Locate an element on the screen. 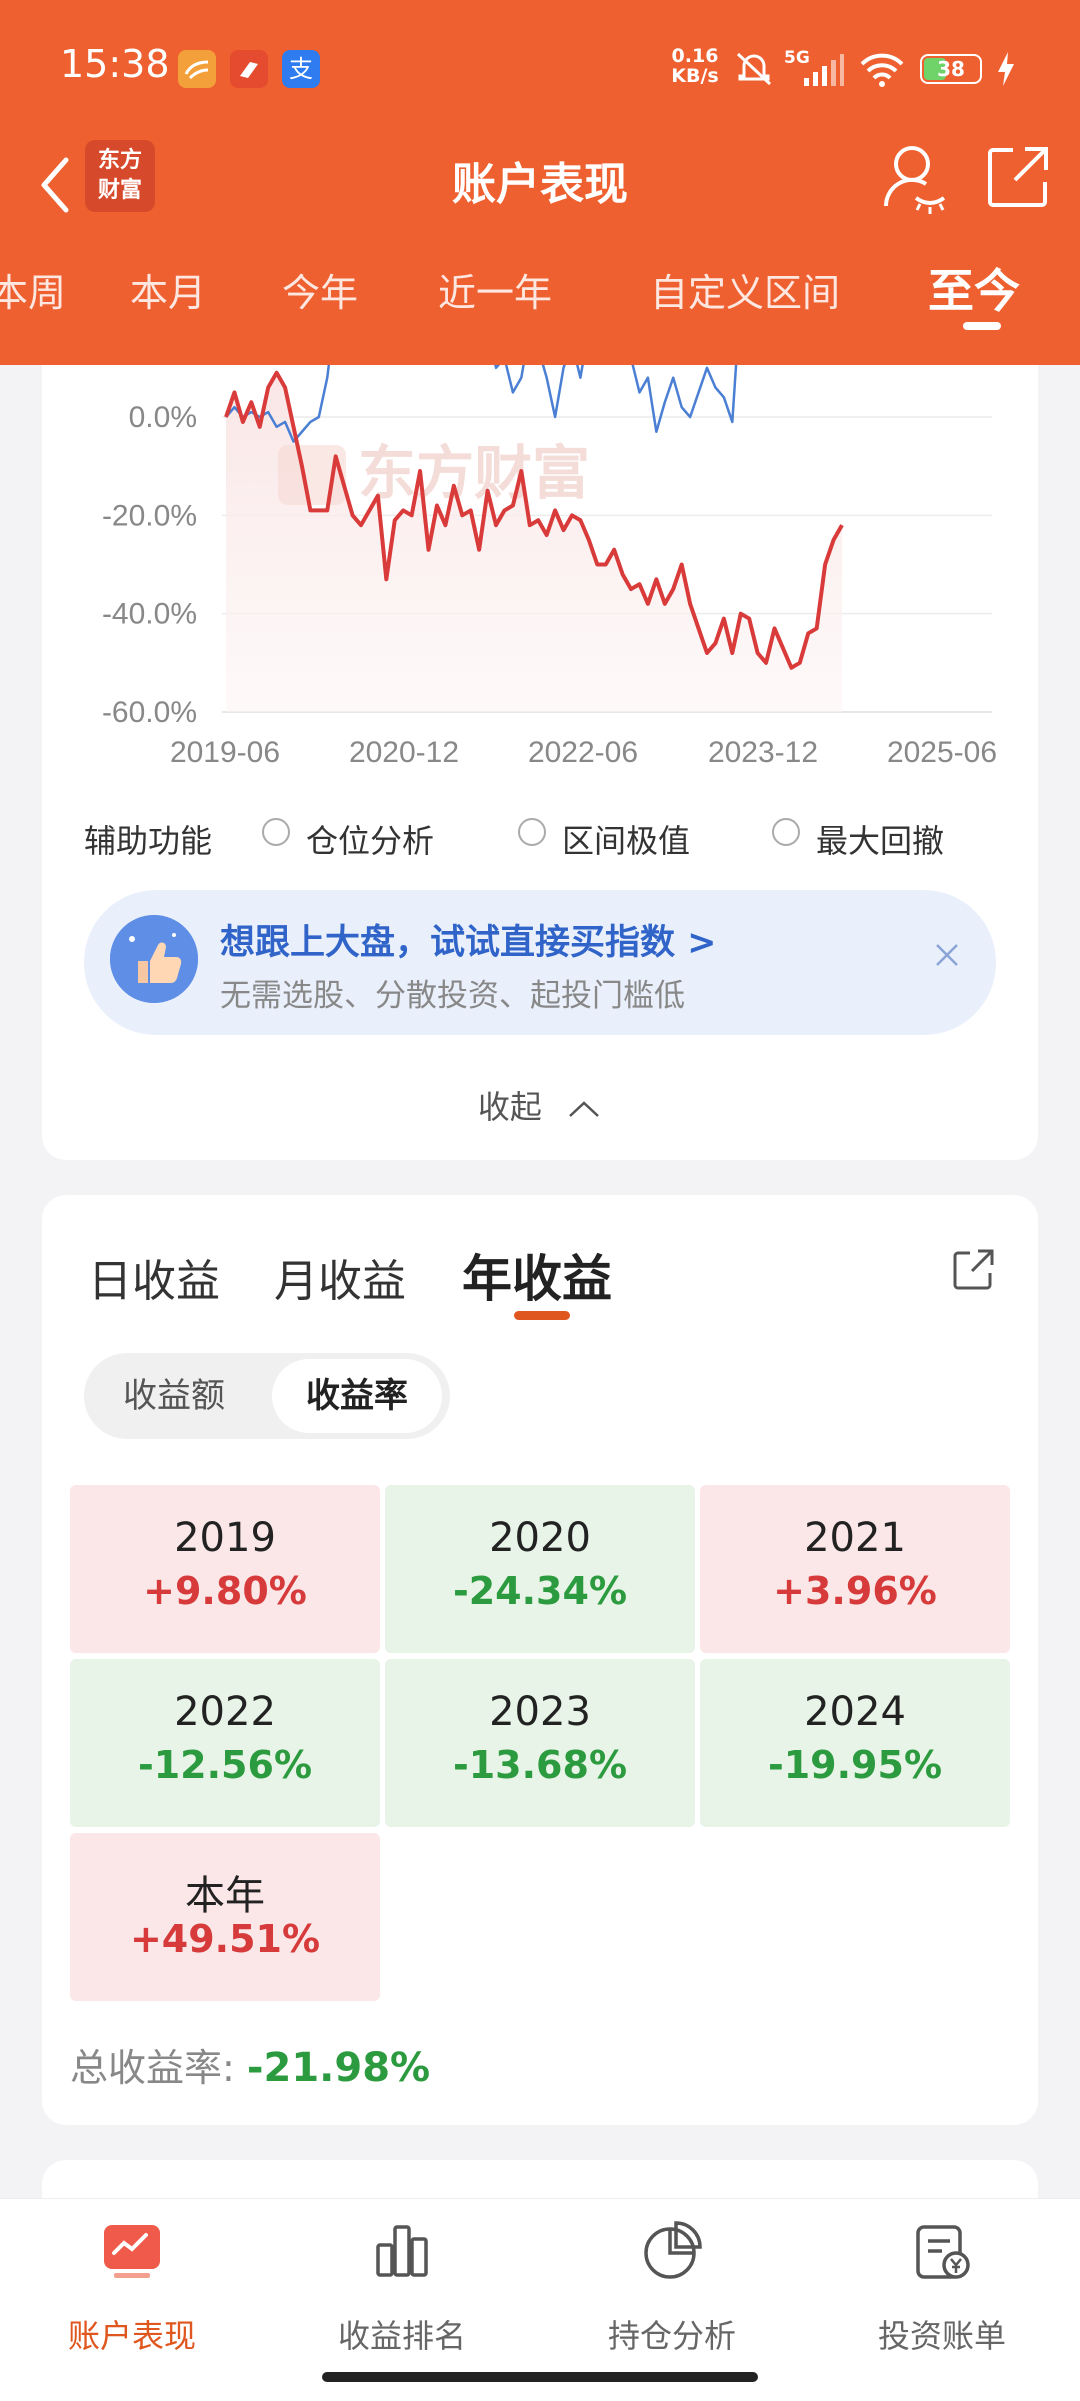 Image resolution: width=1080 pixels, height=2401 pixels. year-return: +9.80% is located at coordinates (225, 1591).